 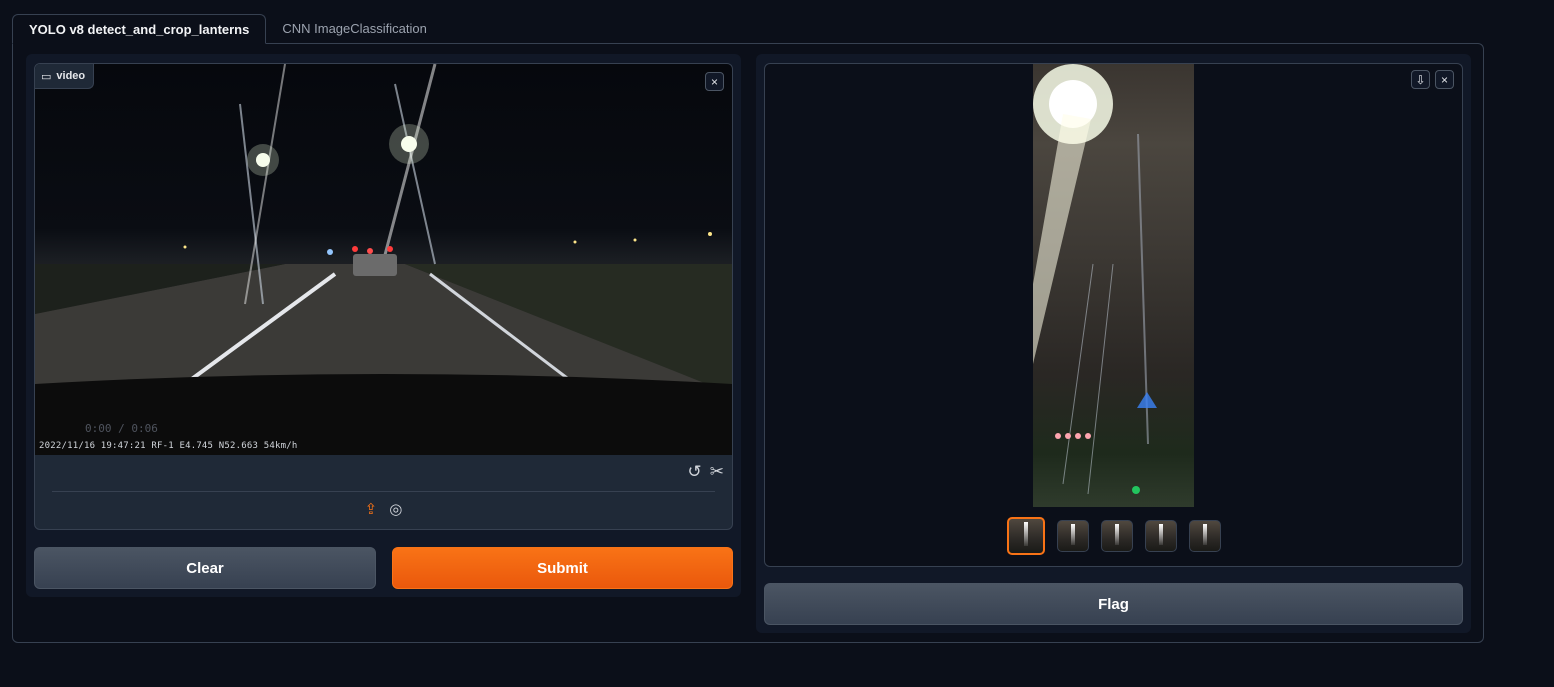 I want to click on video-edit-controls: ↺ ✂, so click(x=706, y=472).